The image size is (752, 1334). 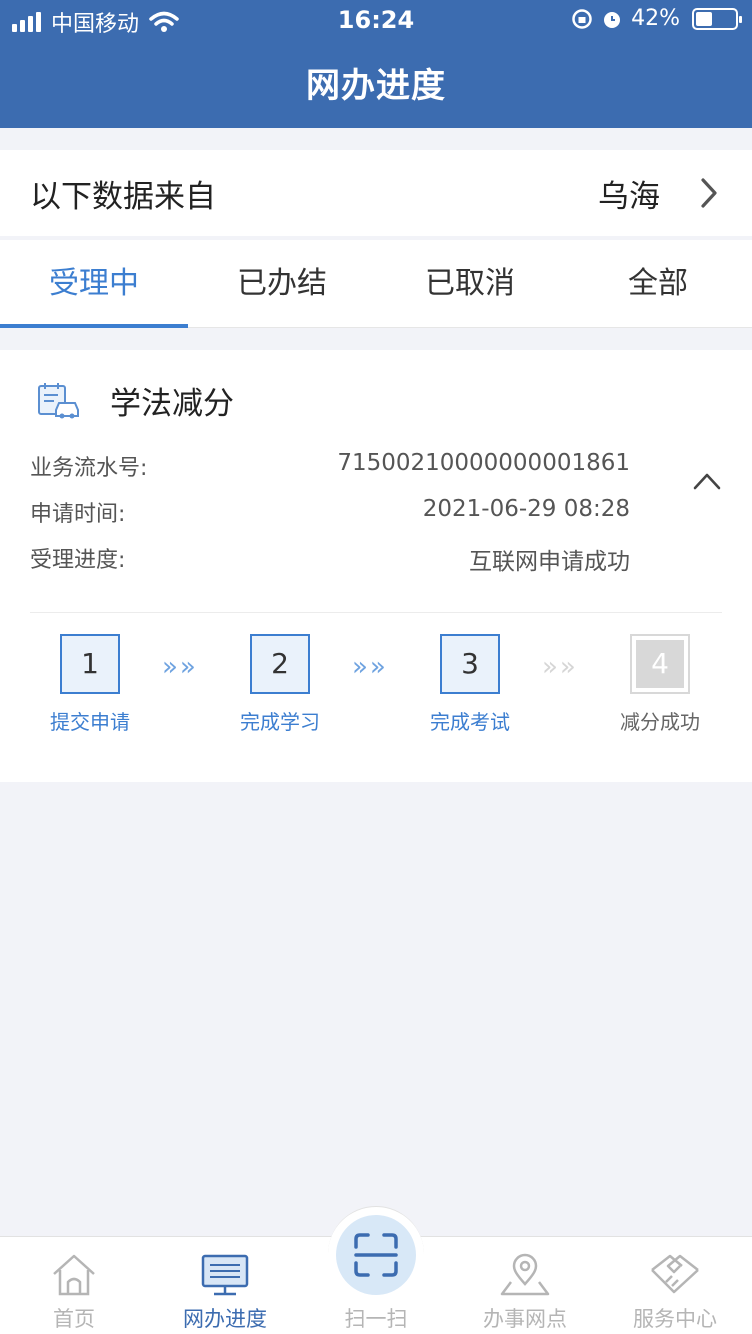 I want to click on step-number: 2, so click(x=280, y=664).